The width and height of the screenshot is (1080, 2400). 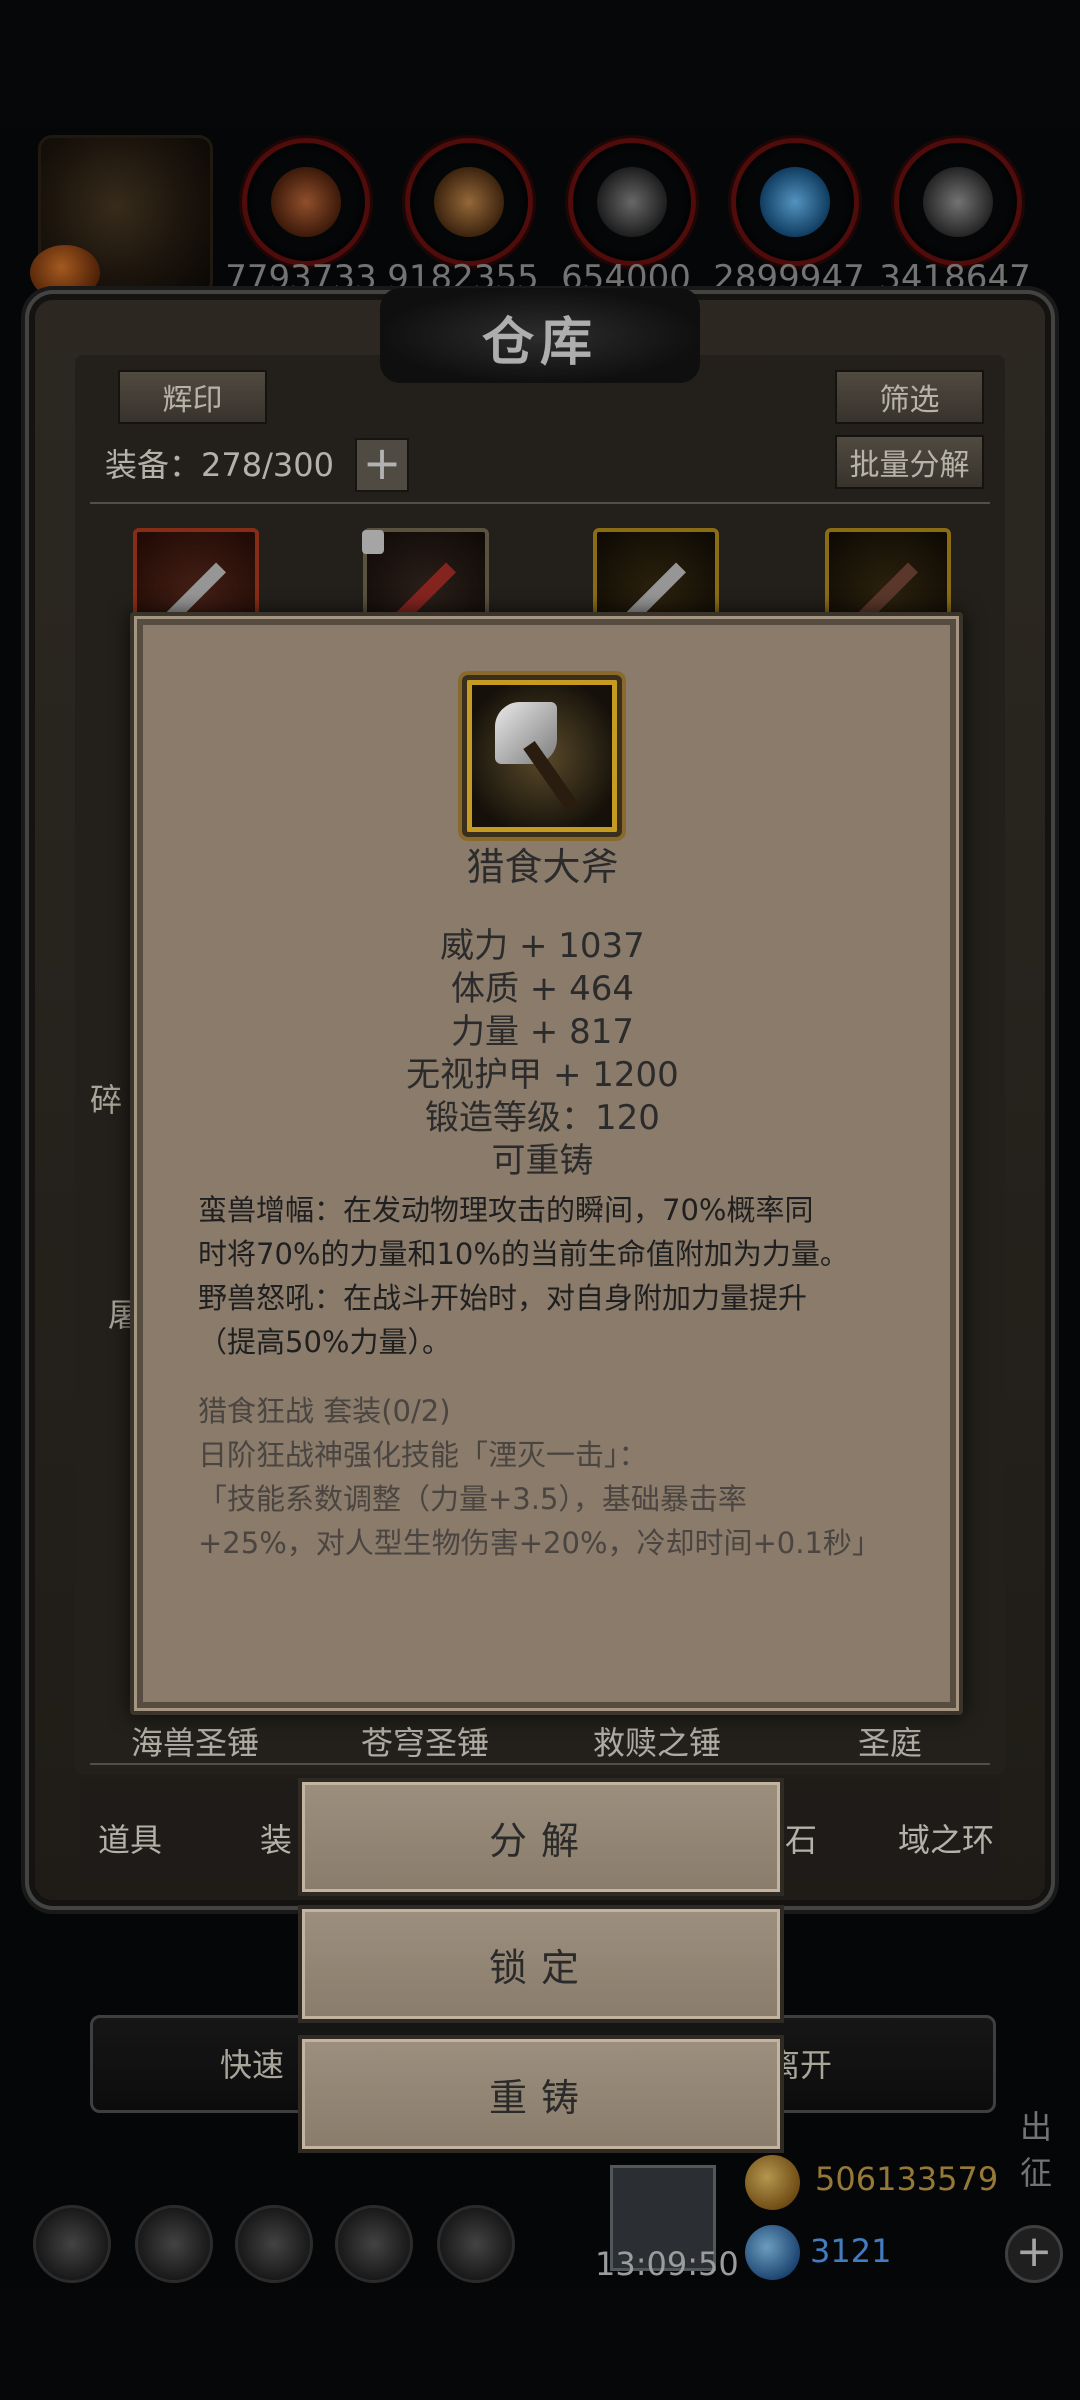 What do you see at coordinates (324, 1411) in the screenshot?
I see `set-bonus-line: 猎食狂战 套装(0/2)` at bounding box center [324, 1411].